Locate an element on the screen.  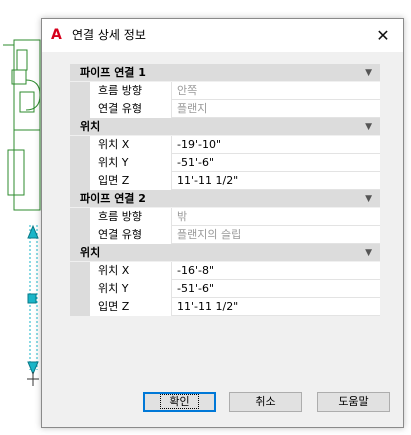
close-button: ✕ is located at coordinates (383, 35).